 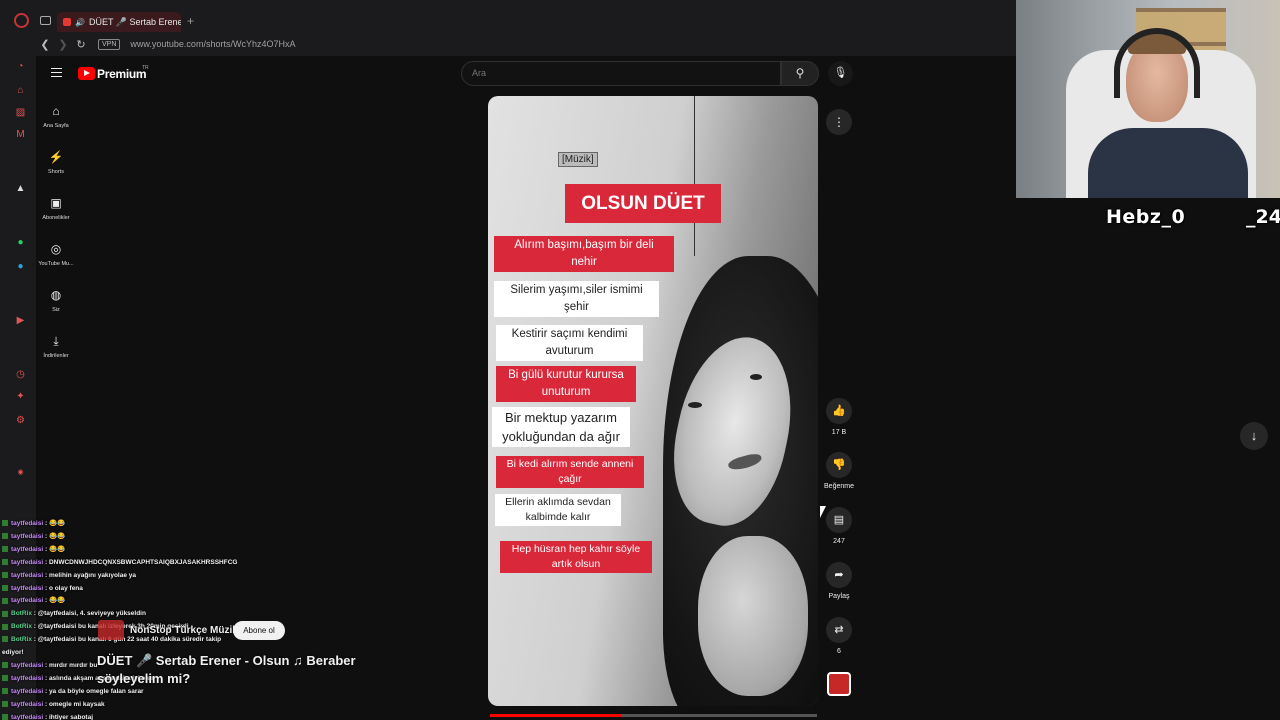 What do you see at coordinates (20, 134) in the screenshot?
I see `mail-icon: M` at bounding box center [20, 134].